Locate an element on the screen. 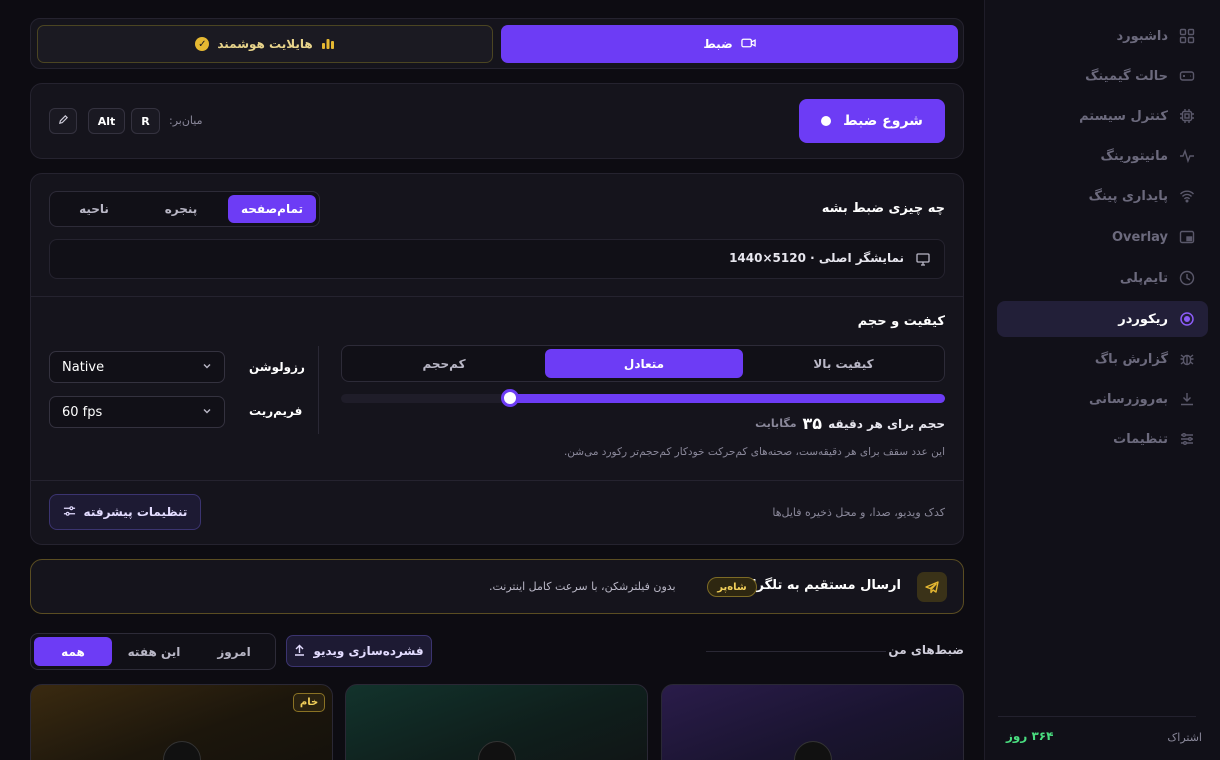 Image resolution: width=1220 pixels, height=760 pixels. recordings-filter: همه این هفته امروز is located at coordinates (153, 651).